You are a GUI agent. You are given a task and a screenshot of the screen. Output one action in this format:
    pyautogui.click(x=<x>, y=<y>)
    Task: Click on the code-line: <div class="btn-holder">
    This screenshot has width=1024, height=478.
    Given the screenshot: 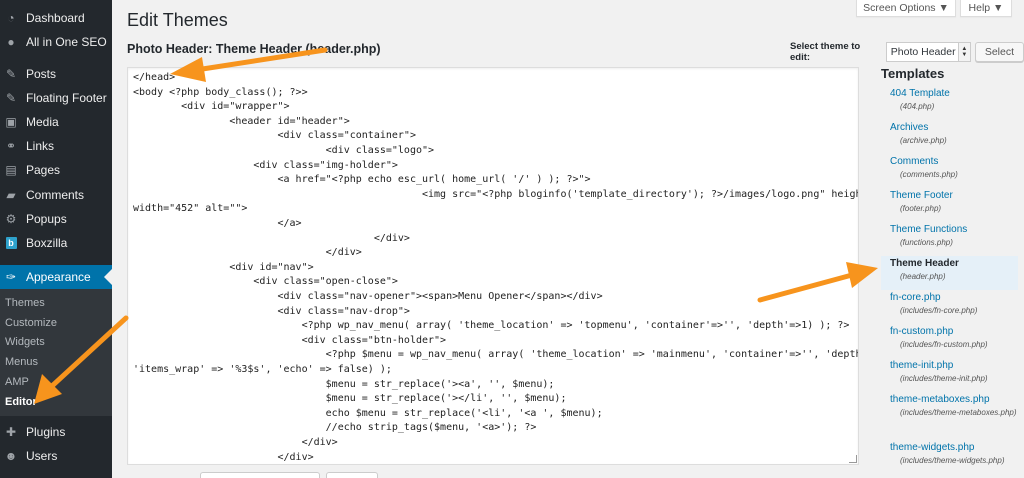 What is the action you would take?
    pyautogui.click(x=290, y=340)
    